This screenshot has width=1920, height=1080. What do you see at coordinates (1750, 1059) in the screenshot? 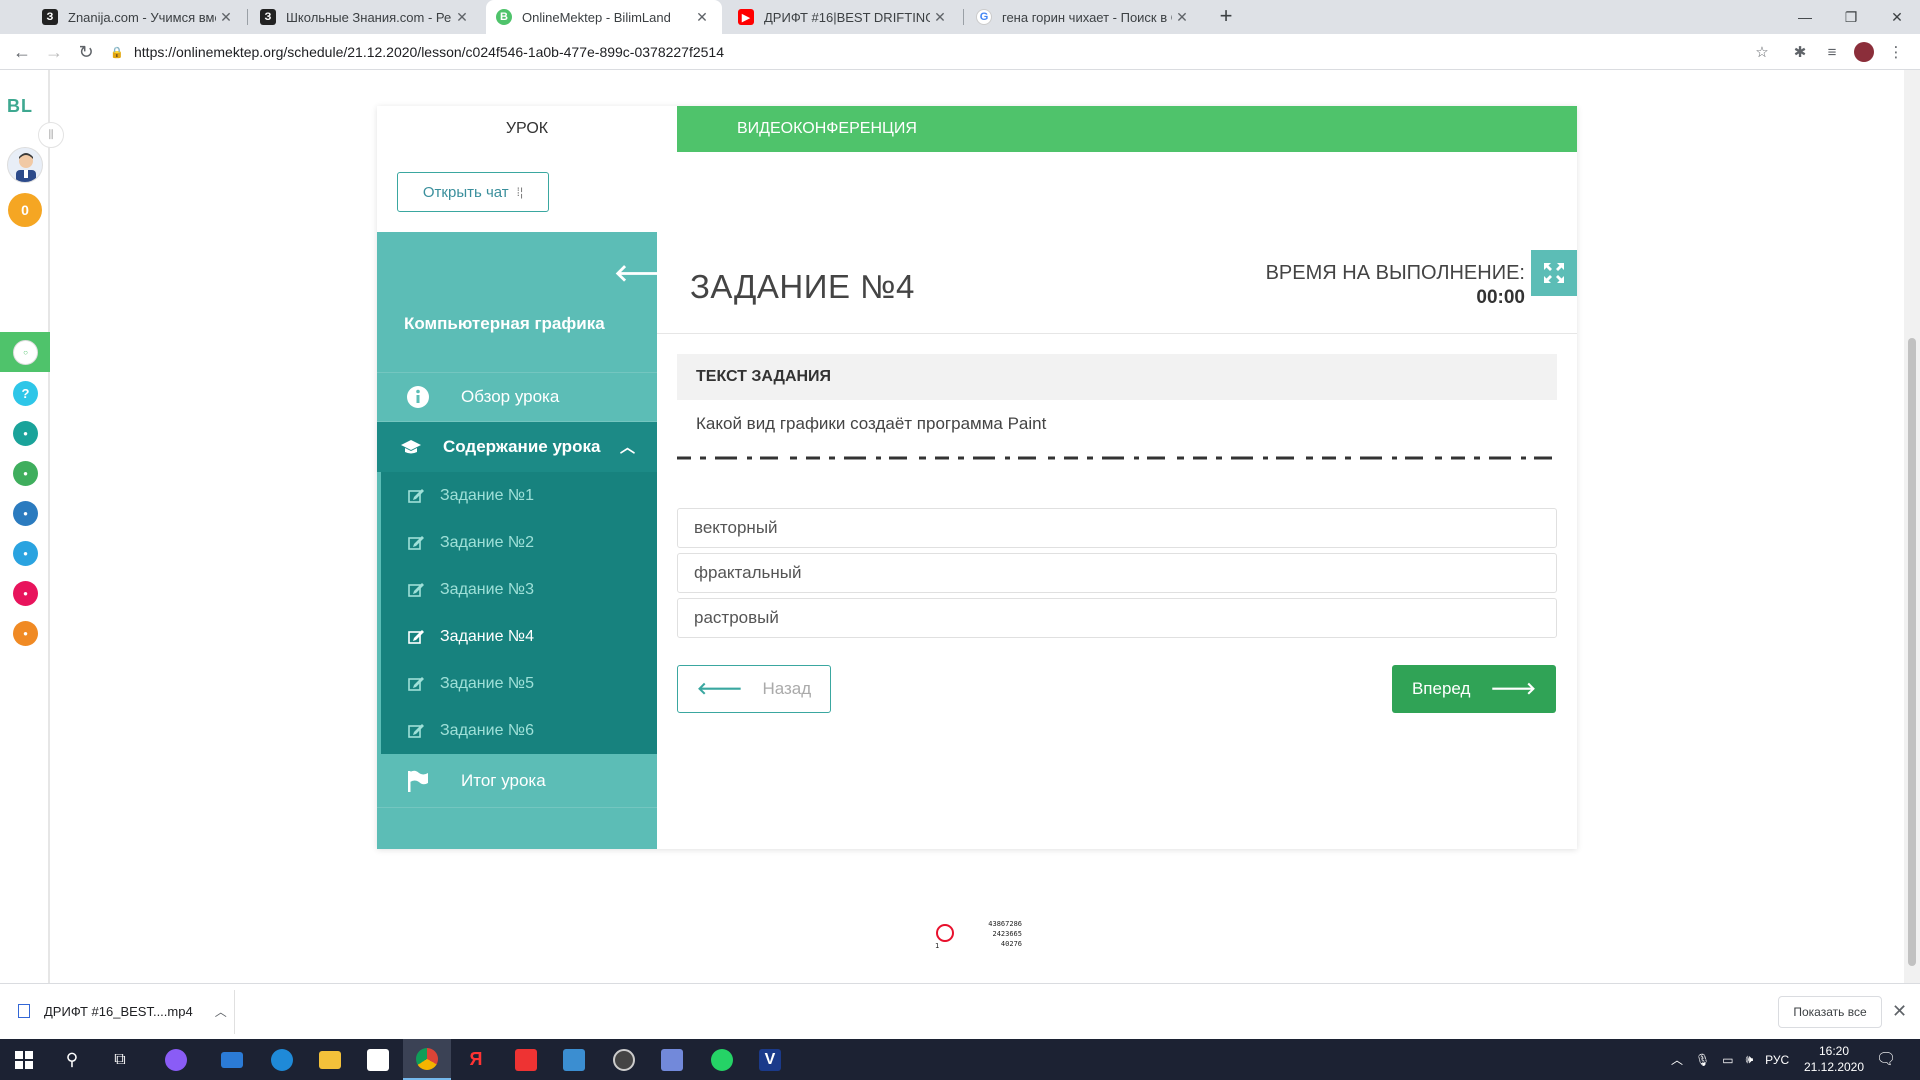
I see `volume-icon: 🕪` at bounding box center [1750, 1059].